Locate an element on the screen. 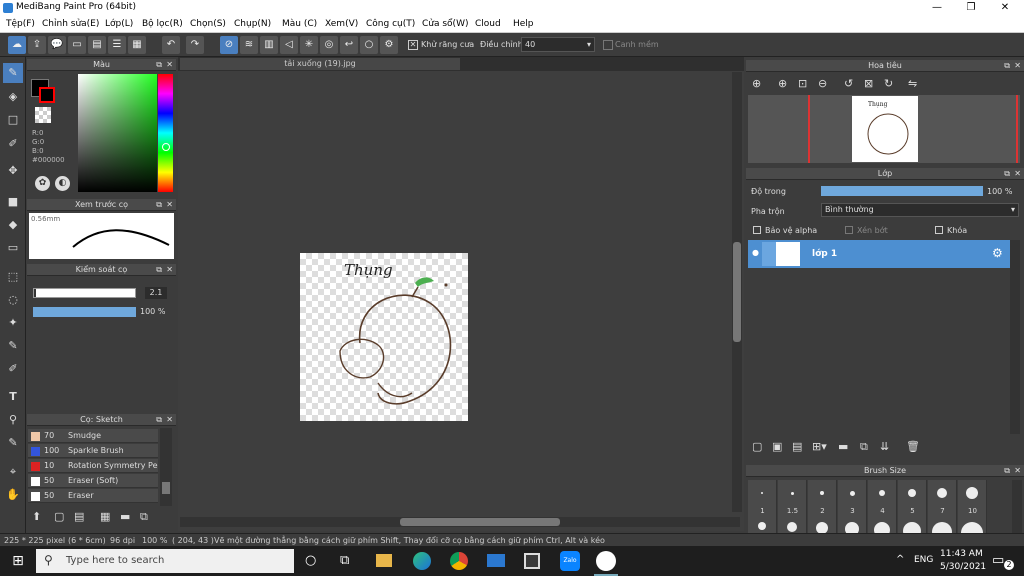 Image resolution: width=1024 pixels, height=576 pixels. snap-off-icon: ⊘ is located at coordinates (229, 45).